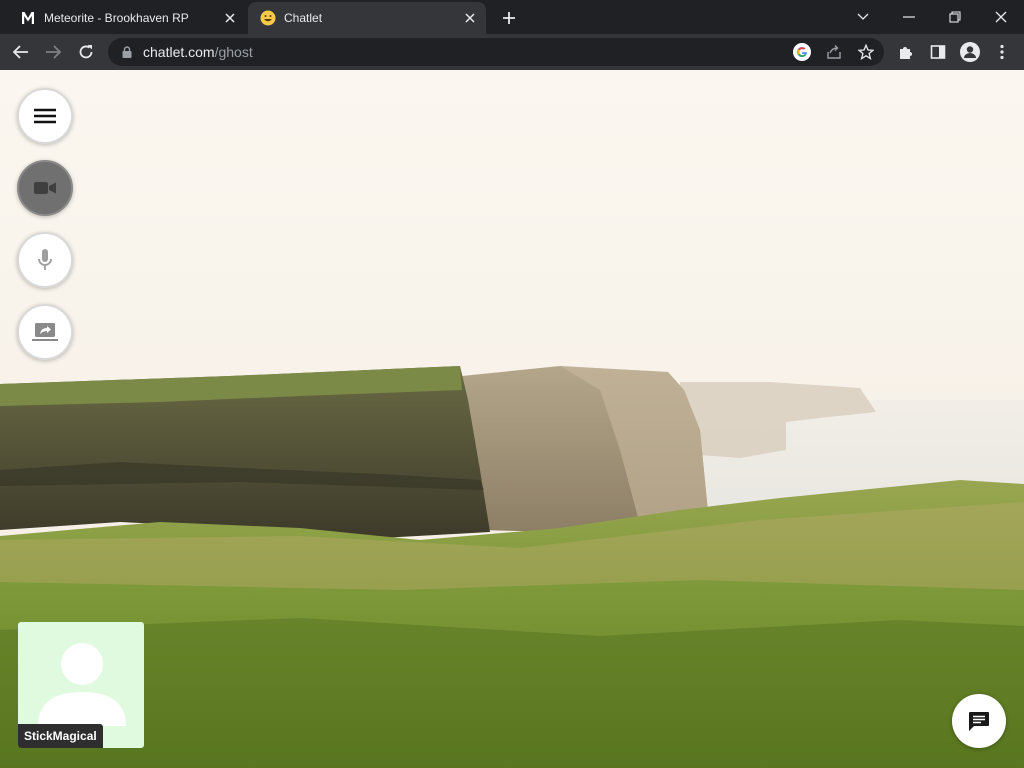 The width and height of the screenshot is (1024, 768). Describe the element at coordinates (303, 18) in the screenshot. I see `tab-title: Chatlet` at that location.